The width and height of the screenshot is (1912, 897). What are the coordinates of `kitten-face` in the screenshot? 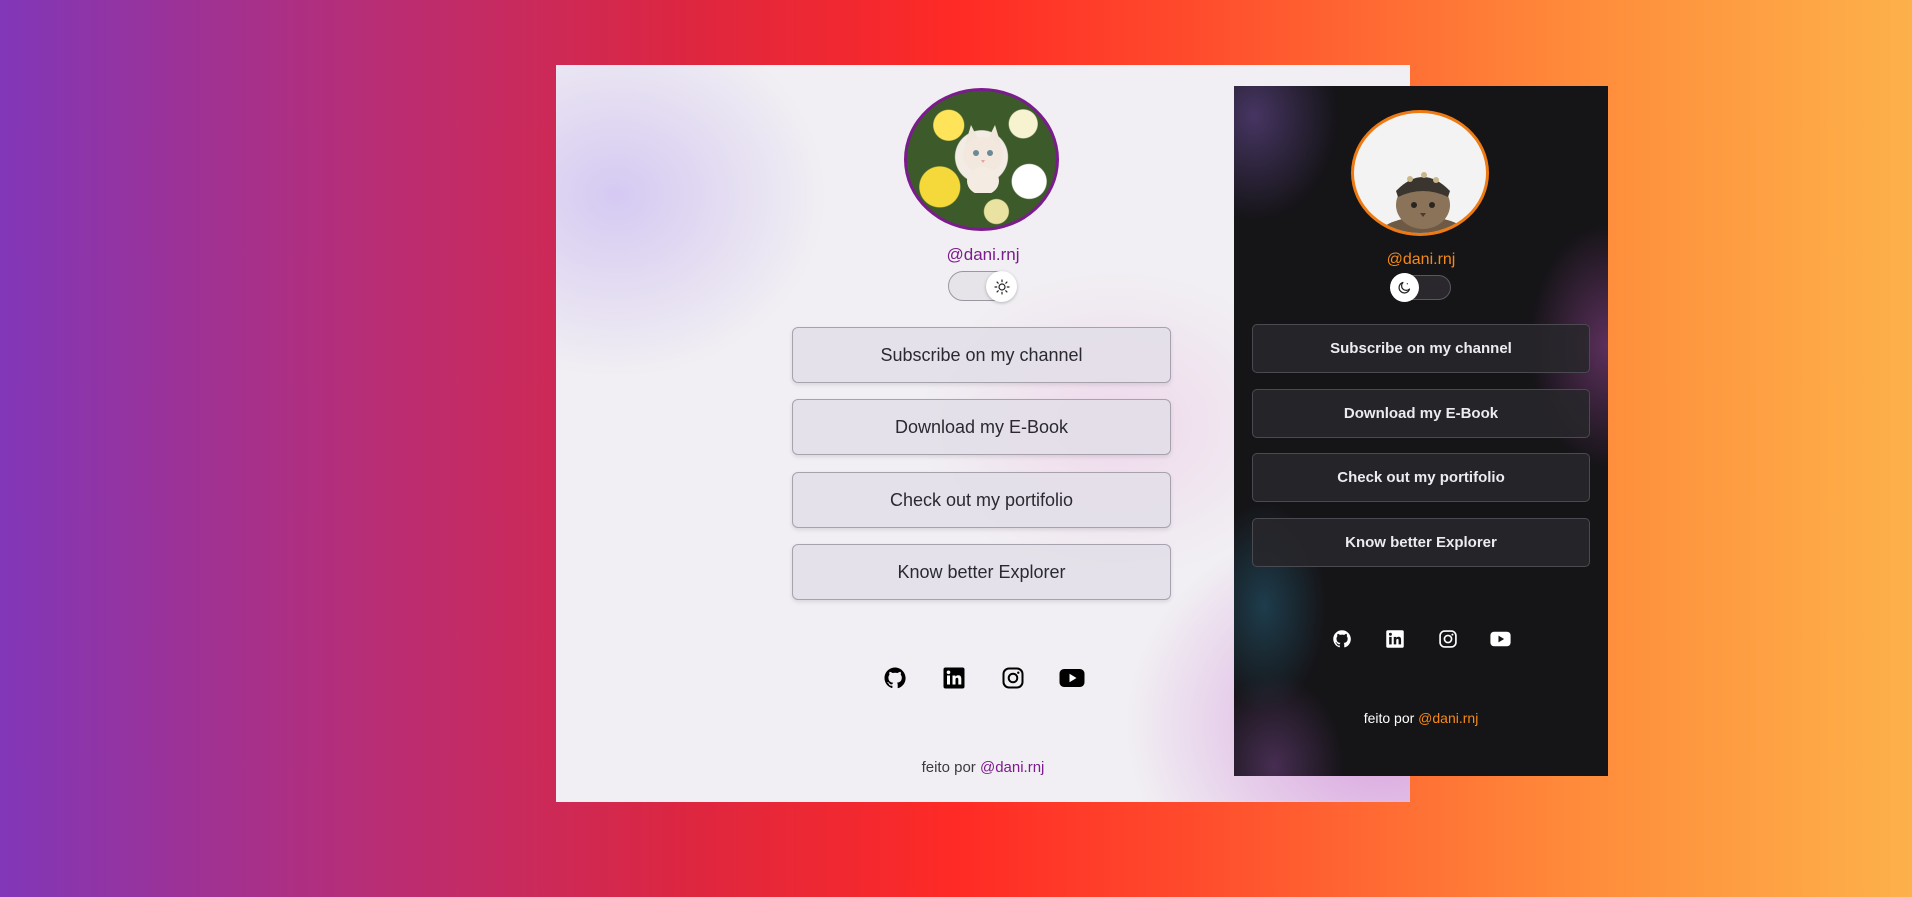 It's located at (983, 165).